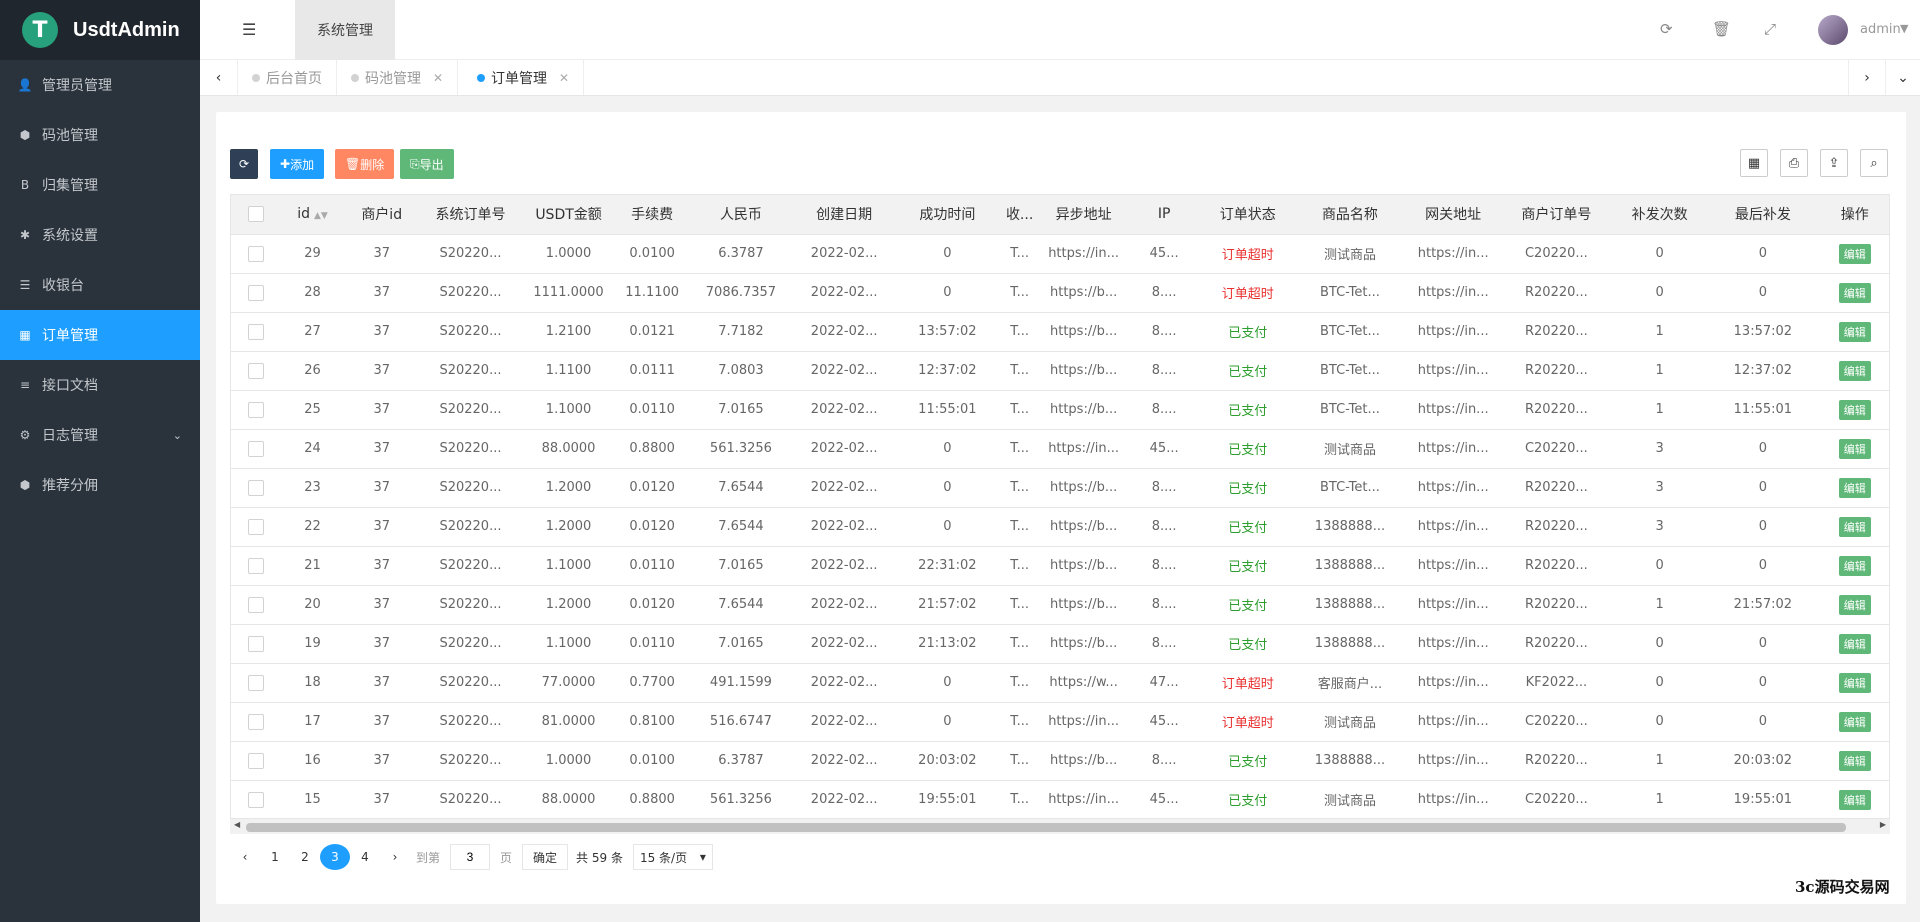 This screenshot has height=922, width=1920. Describe the element at coordinates (177, 435) in the screenshot. I see `chevron-down-icon: ⌄` at that location.